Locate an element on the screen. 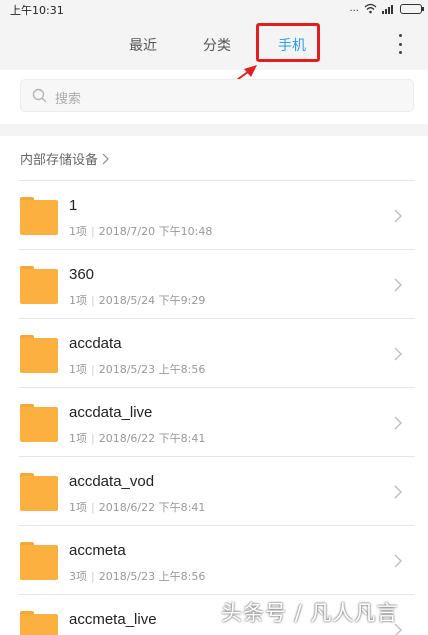  folder-name: 360 is located at coordinates (82, 274).